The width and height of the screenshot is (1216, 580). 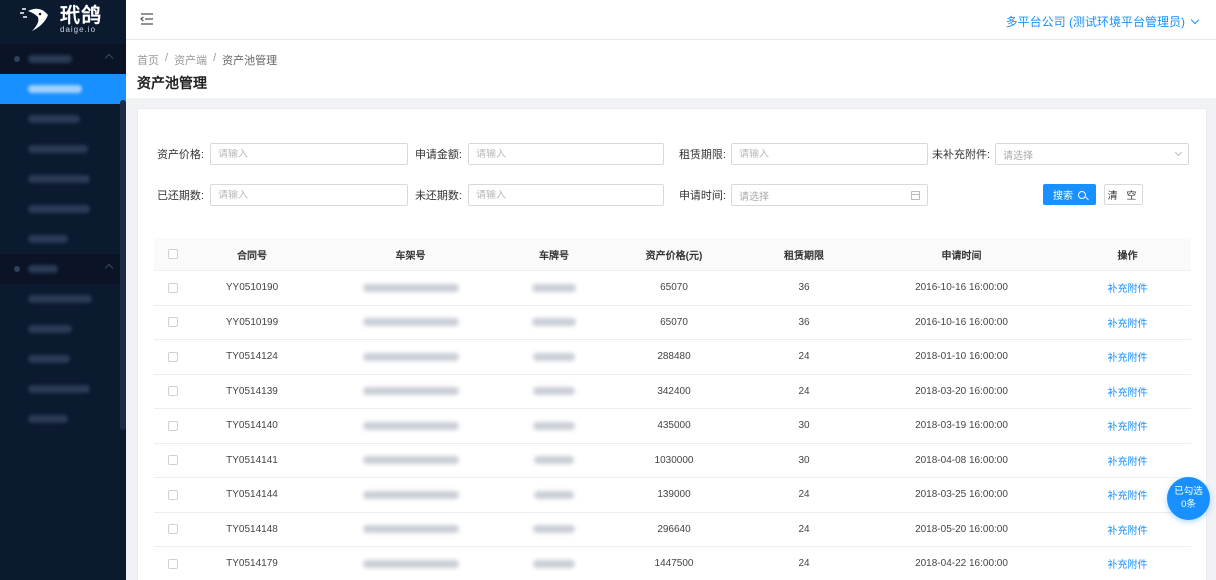 What do you see at coordinates (1018, 156) in the screenshot?
I see `attachment-select-placeholder: 请选择` at bounding box center [1018, 156].